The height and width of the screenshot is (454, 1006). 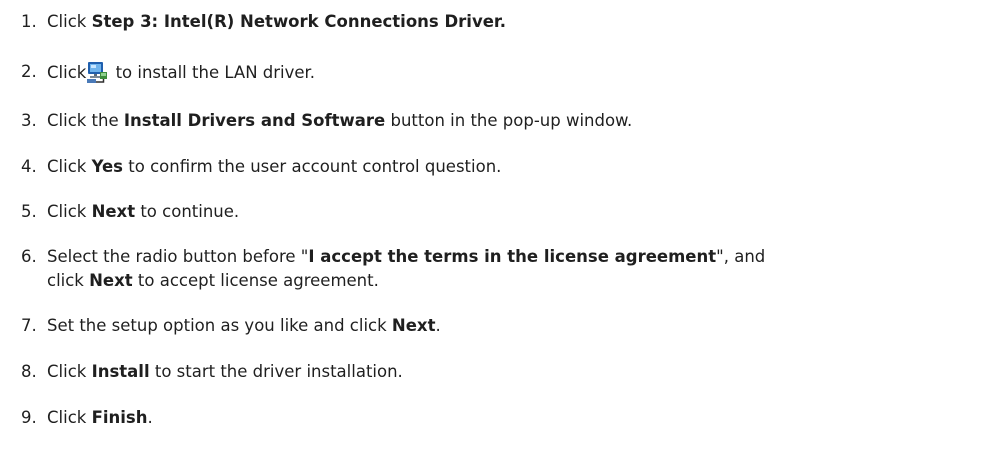 I want to click on step-number: 1., so click(x=29, y=21).